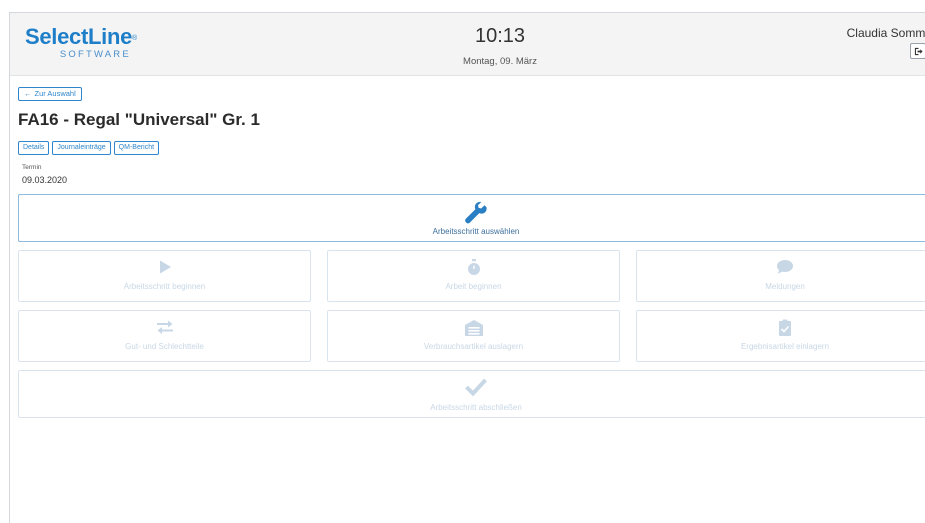 This screenshot has width=925, height=523. Describe the element at coordinates (95, 54) in the screenshot. I see `logo-subtitle: SOFTWARE` at that location.